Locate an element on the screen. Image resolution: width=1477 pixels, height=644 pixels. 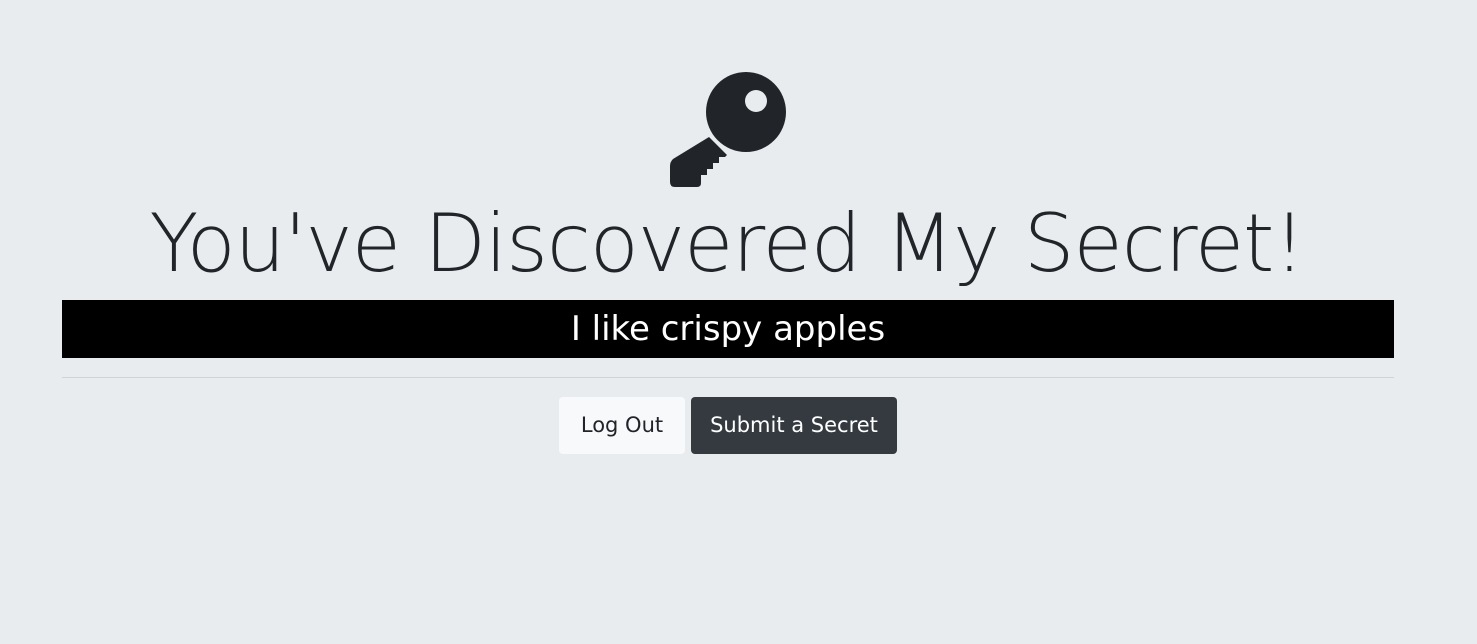
submit-secret-button: Submit a Secret is located at coordinates (794, 425).